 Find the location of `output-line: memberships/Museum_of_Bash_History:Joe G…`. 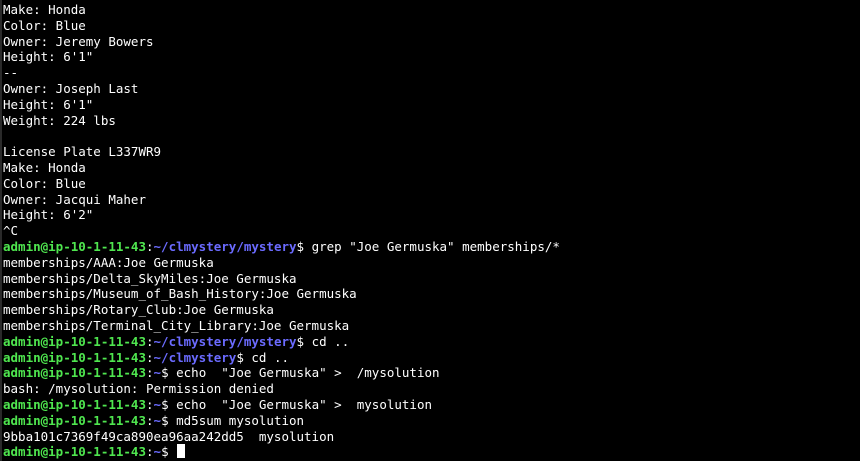

output-line: memberships/Museum_of_Bash_History:Joe G… is located at coordinates (180, 294).